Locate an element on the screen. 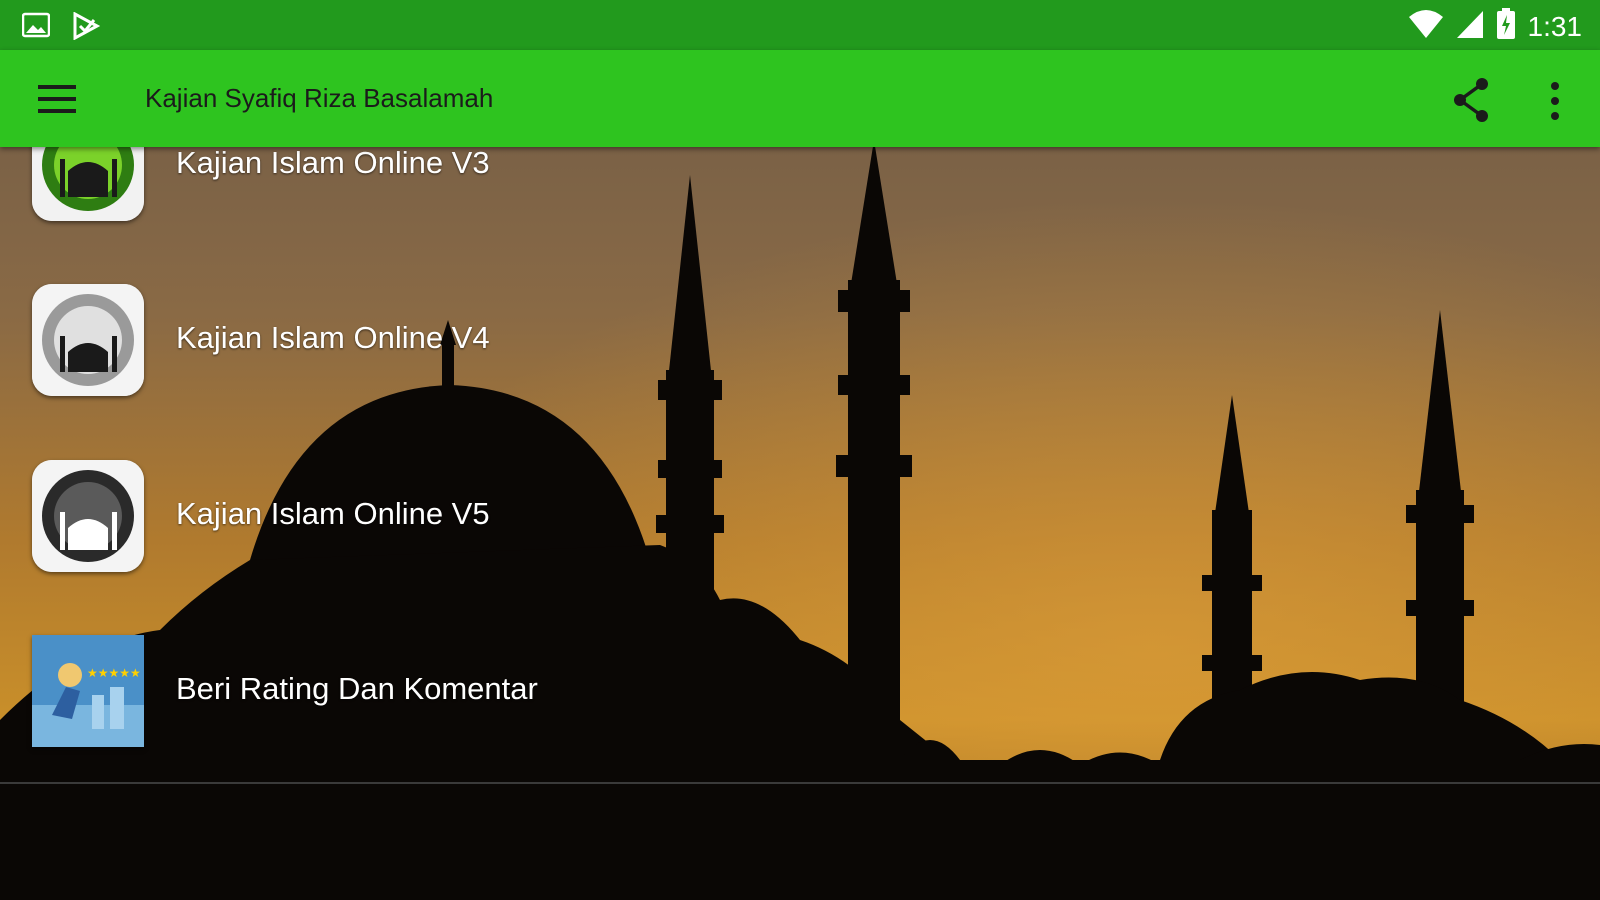  play-store-icon is located at coordinates (86, 28).